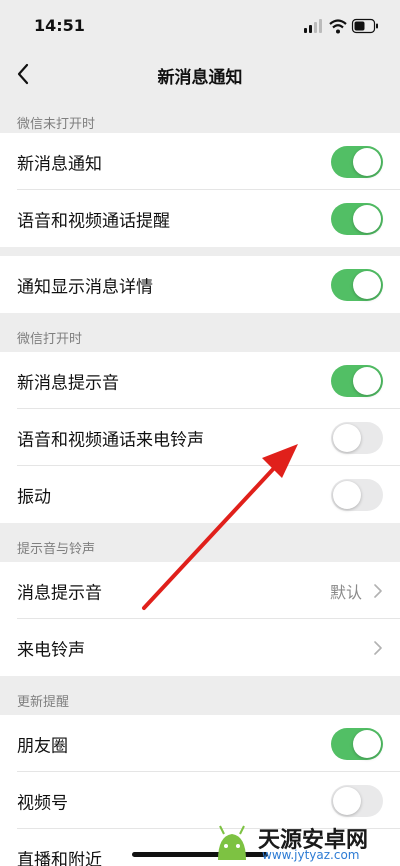  What do you see at coordinates (200, 543) in the screenshot?
I see `section-header-sounds: 提示音与铃声` at bounding box center [200, 543].